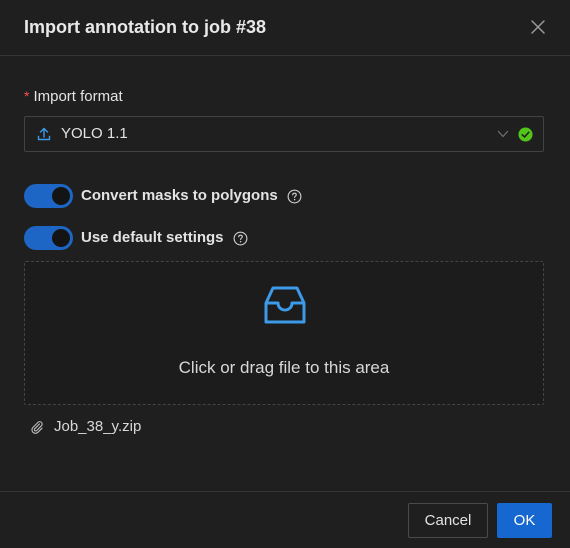  Describe the element at coordinates (285, 305) in the screenshot. I see `inbox-icon` at that location.